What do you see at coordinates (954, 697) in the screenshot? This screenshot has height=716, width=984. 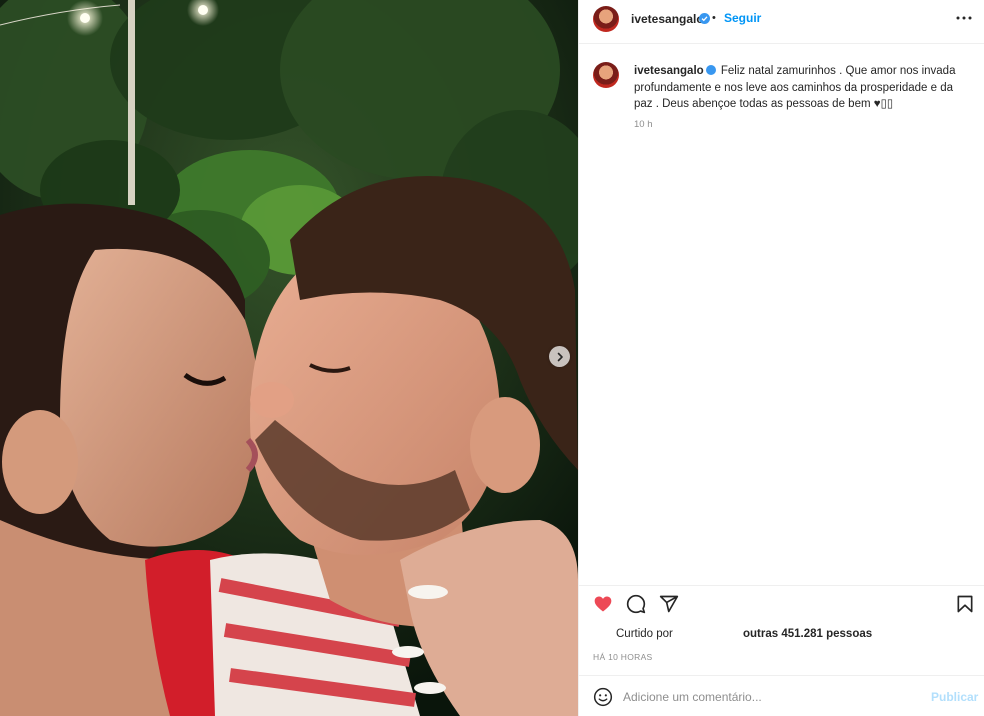 I see `publish-button: Publicar` at bounding box center [954, 697].